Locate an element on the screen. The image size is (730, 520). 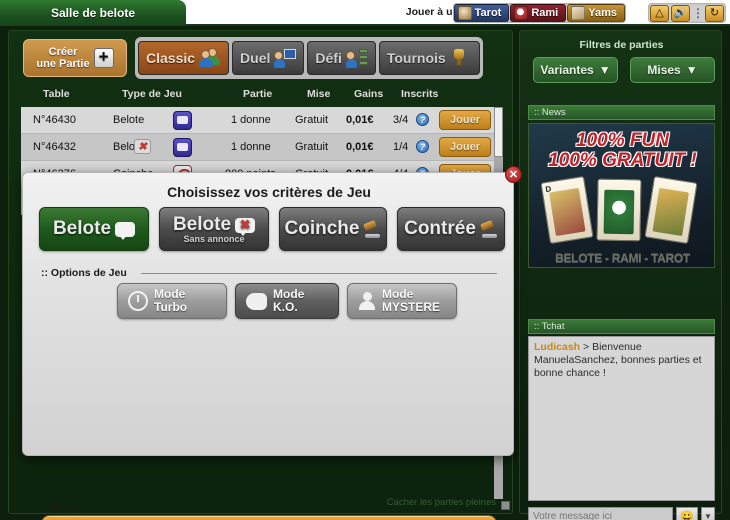
filter-variantes-dropdown: Variantes ▼ is located at coordinates (575, 70).